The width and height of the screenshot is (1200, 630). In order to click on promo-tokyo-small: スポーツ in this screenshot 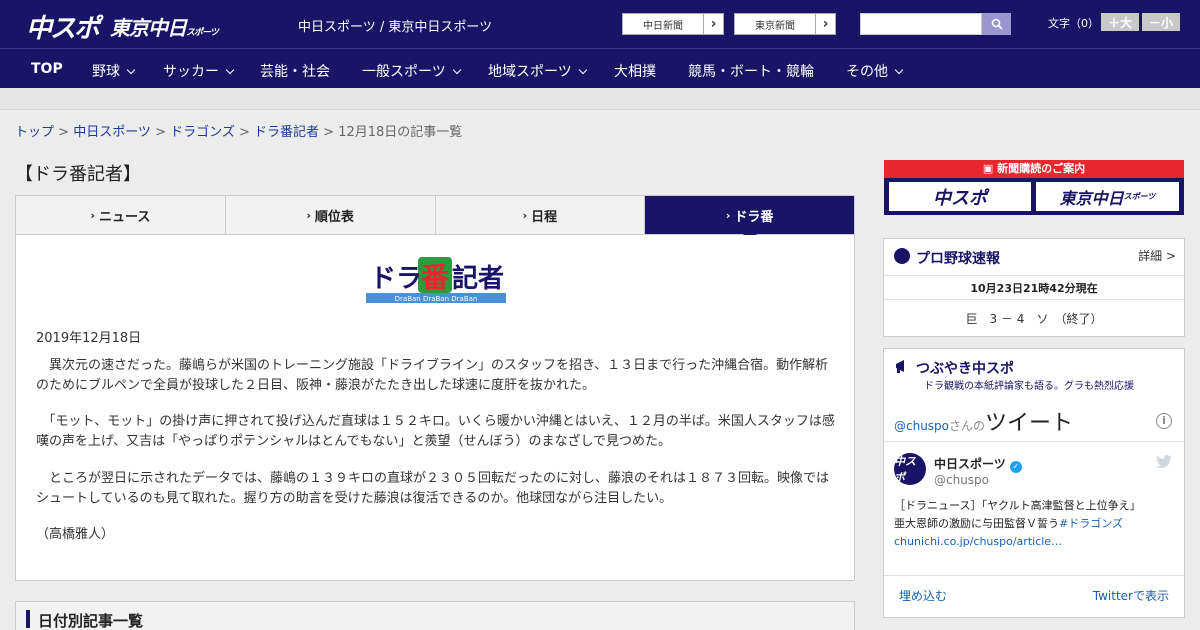, I will do `click(1139, 196)`.